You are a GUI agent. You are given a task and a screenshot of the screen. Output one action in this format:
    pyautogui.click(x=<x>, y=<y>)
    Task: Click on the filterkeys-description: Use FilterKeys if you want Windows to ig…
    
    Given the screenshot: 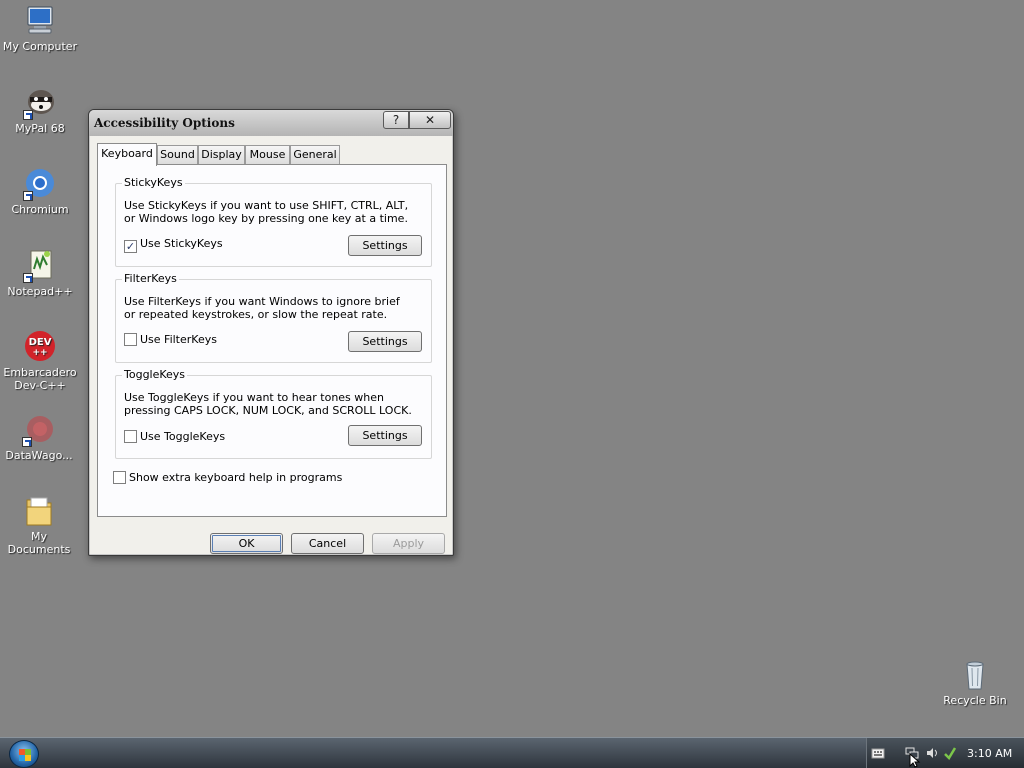 What is the action you would take?
    pyautogui.click(x=262, y=308)
    